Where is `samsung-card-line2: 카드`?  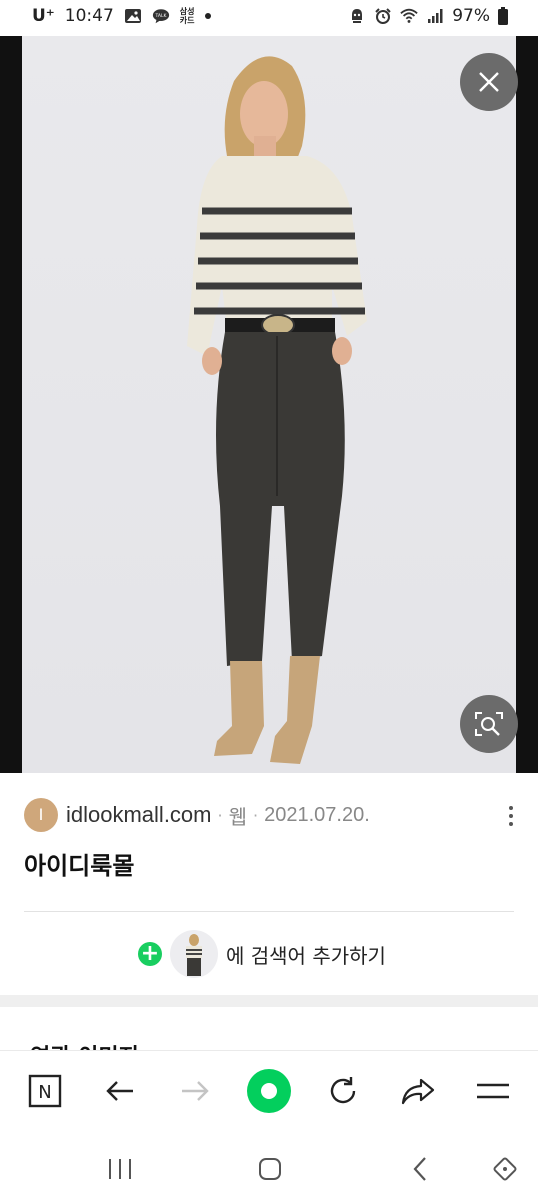 samsung-card-line2: 카드 is located at coordinates (187, 20).